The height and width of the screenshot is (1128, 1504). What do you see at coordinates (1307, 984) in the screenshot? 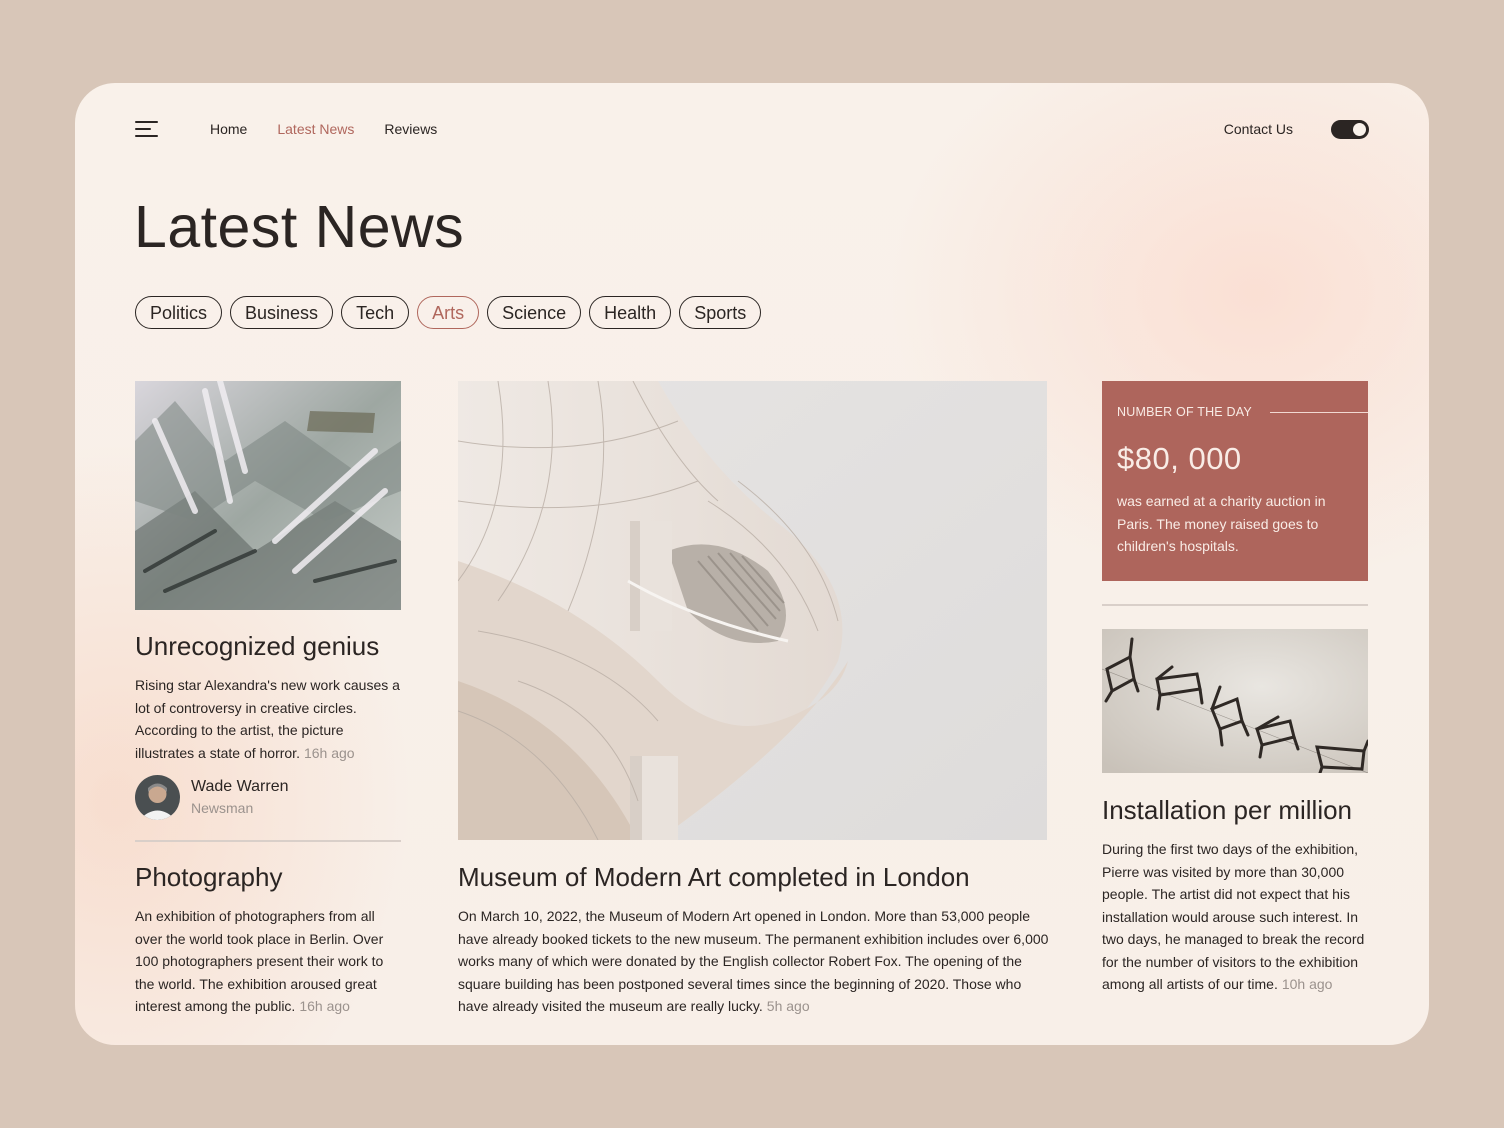
I see `article-timestamp: 10h ago` at bounding box center [1307, 984].